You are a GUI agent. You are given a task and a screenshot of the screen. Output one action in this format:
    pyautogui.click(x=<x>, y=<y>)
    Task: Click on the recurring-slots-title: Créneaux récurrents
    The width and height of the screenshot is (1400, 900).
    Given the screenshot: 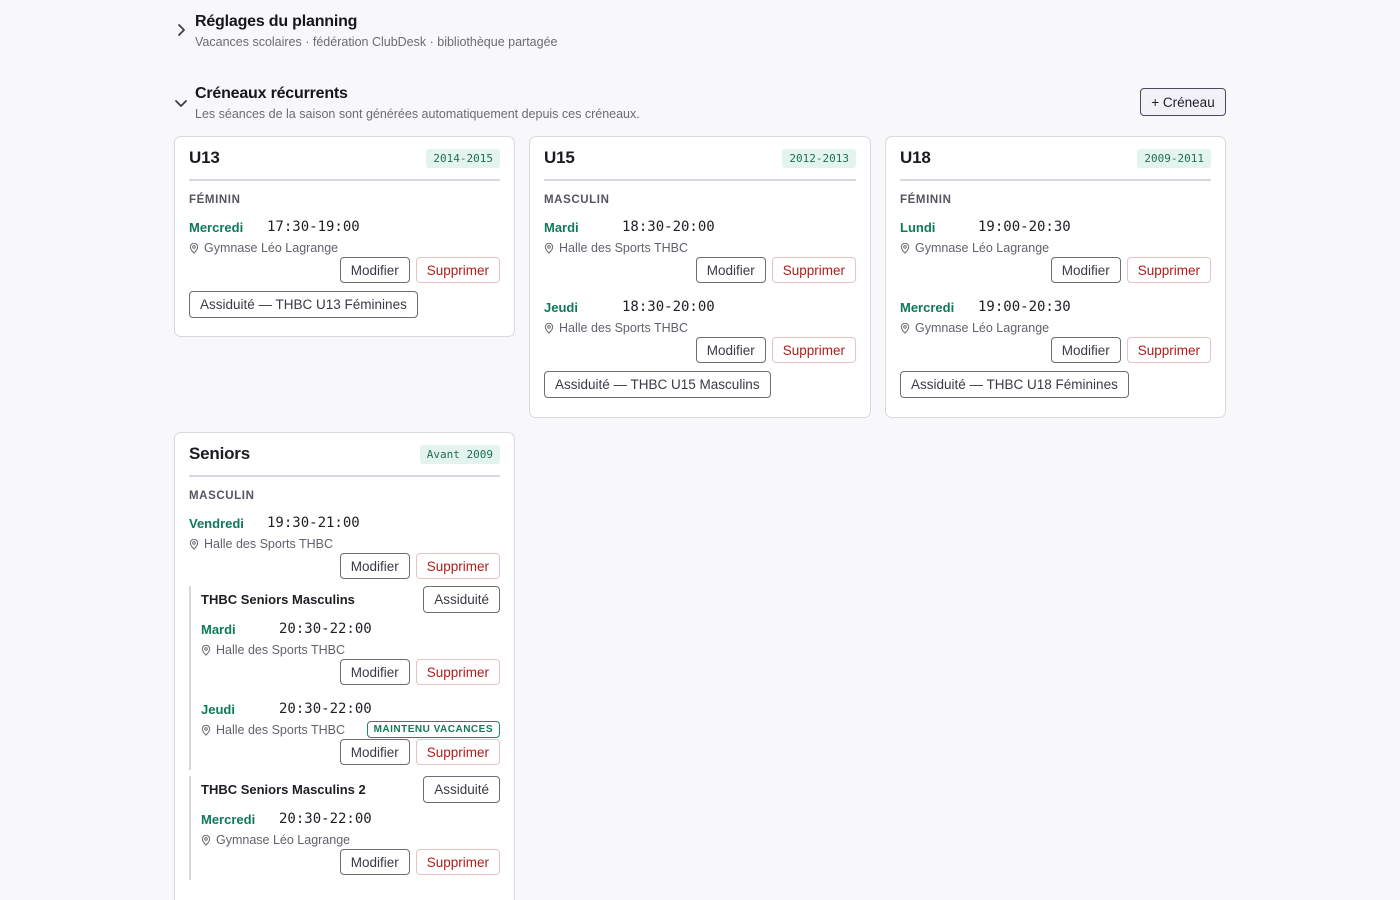 What is the action you would take?
    pyautogui.click(x=271, y=93)
    